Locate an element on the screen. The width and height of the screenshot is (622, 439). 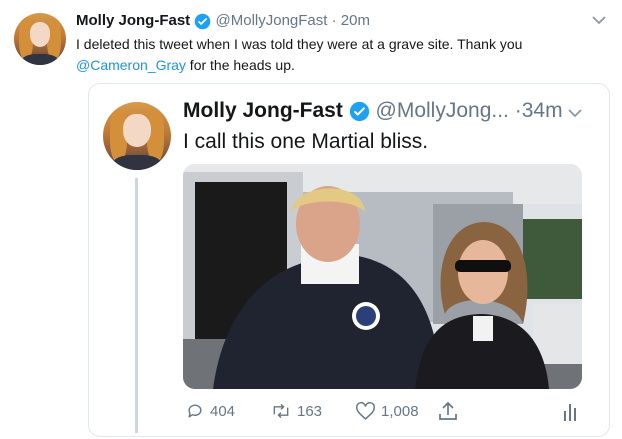
thread-line is located at coordinates (136, 305).